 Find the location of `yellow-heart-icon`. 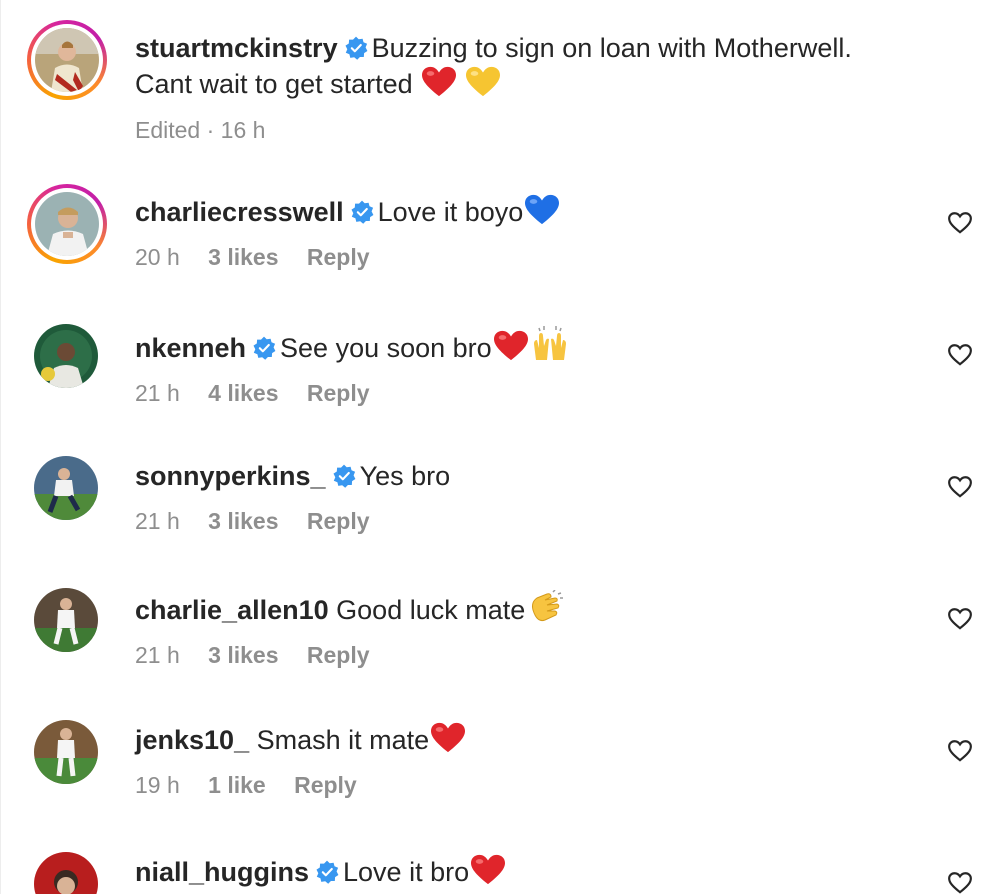

yellow-heart-icon is located at coordinates (482, 81).